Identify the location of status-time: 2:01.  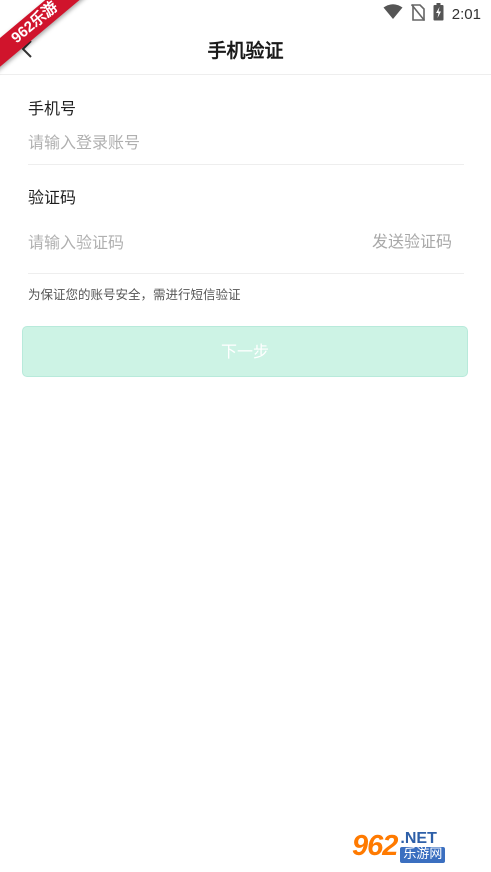
(466, 14).